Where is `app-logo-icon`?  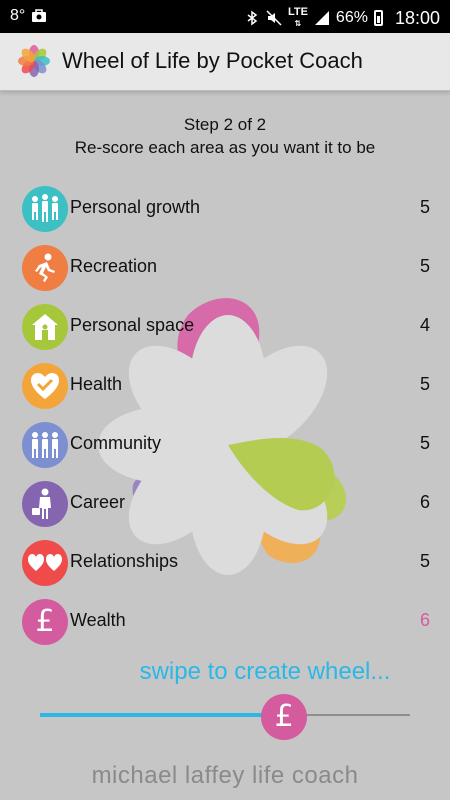
app-logo-icon is located at coordinates (34, 61).